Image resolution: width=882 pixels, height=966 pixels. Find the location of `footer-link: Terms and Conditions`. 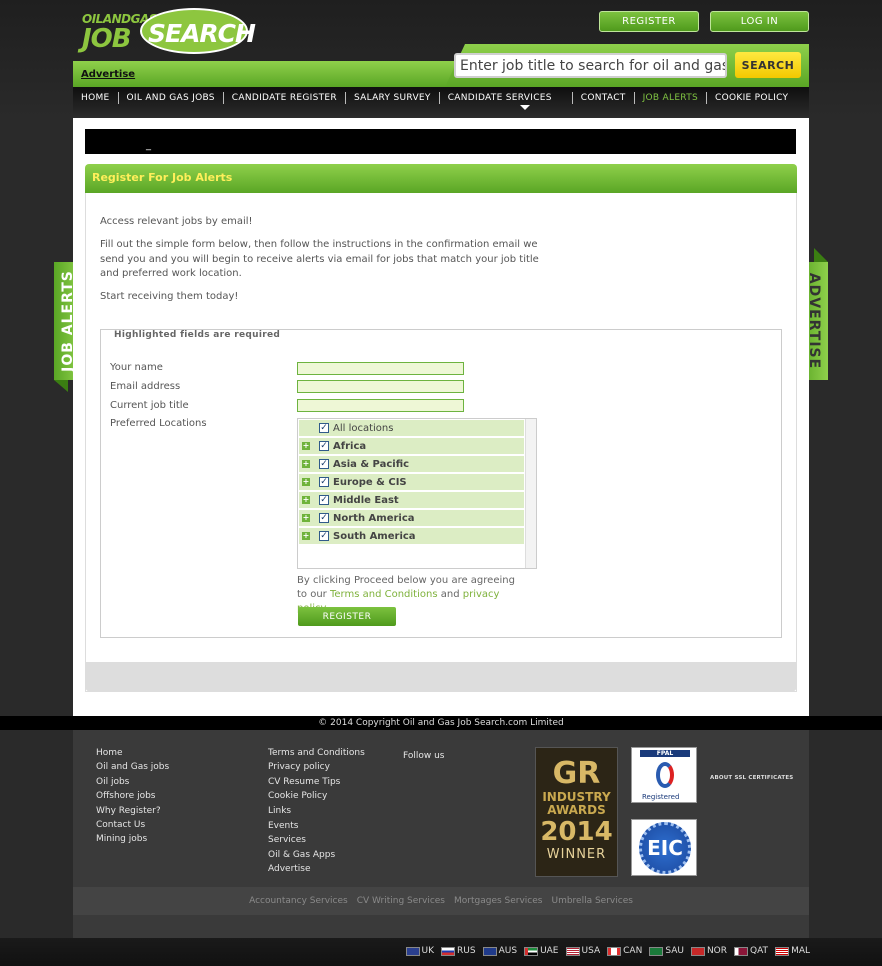

footer-link: Terms and Conditions is located at coordinates (316, 753).